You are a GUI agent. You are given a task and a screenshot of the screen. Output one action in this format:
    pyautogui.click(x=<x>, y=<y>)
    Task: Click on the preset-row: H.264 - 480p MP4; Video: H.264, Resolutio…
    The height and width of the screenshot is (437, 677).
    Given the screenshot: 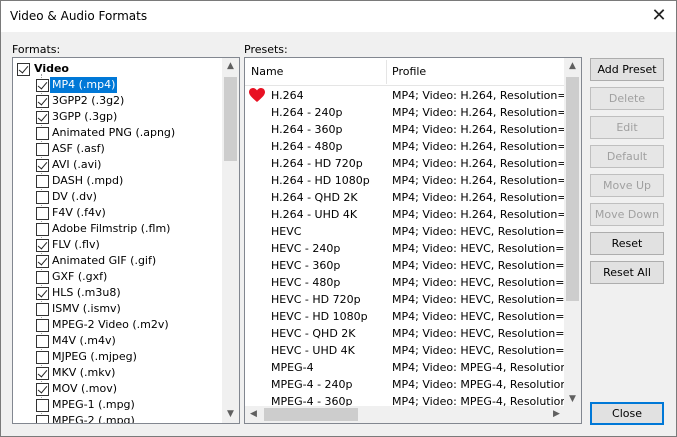 What is the action you would take?
    pyautogui.click(x=405, y=146)
    